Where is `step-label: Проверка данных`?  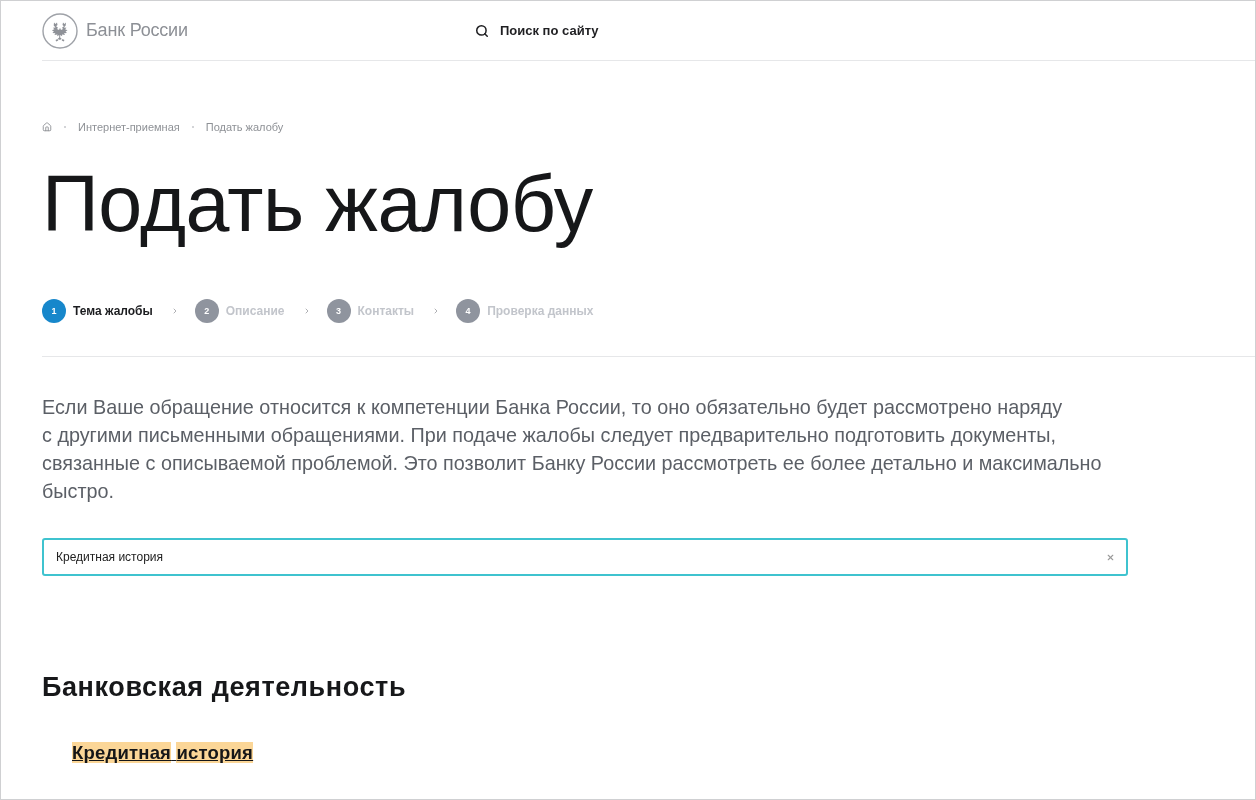 step-label: Проверка данных is located at coordinates (540, 311).